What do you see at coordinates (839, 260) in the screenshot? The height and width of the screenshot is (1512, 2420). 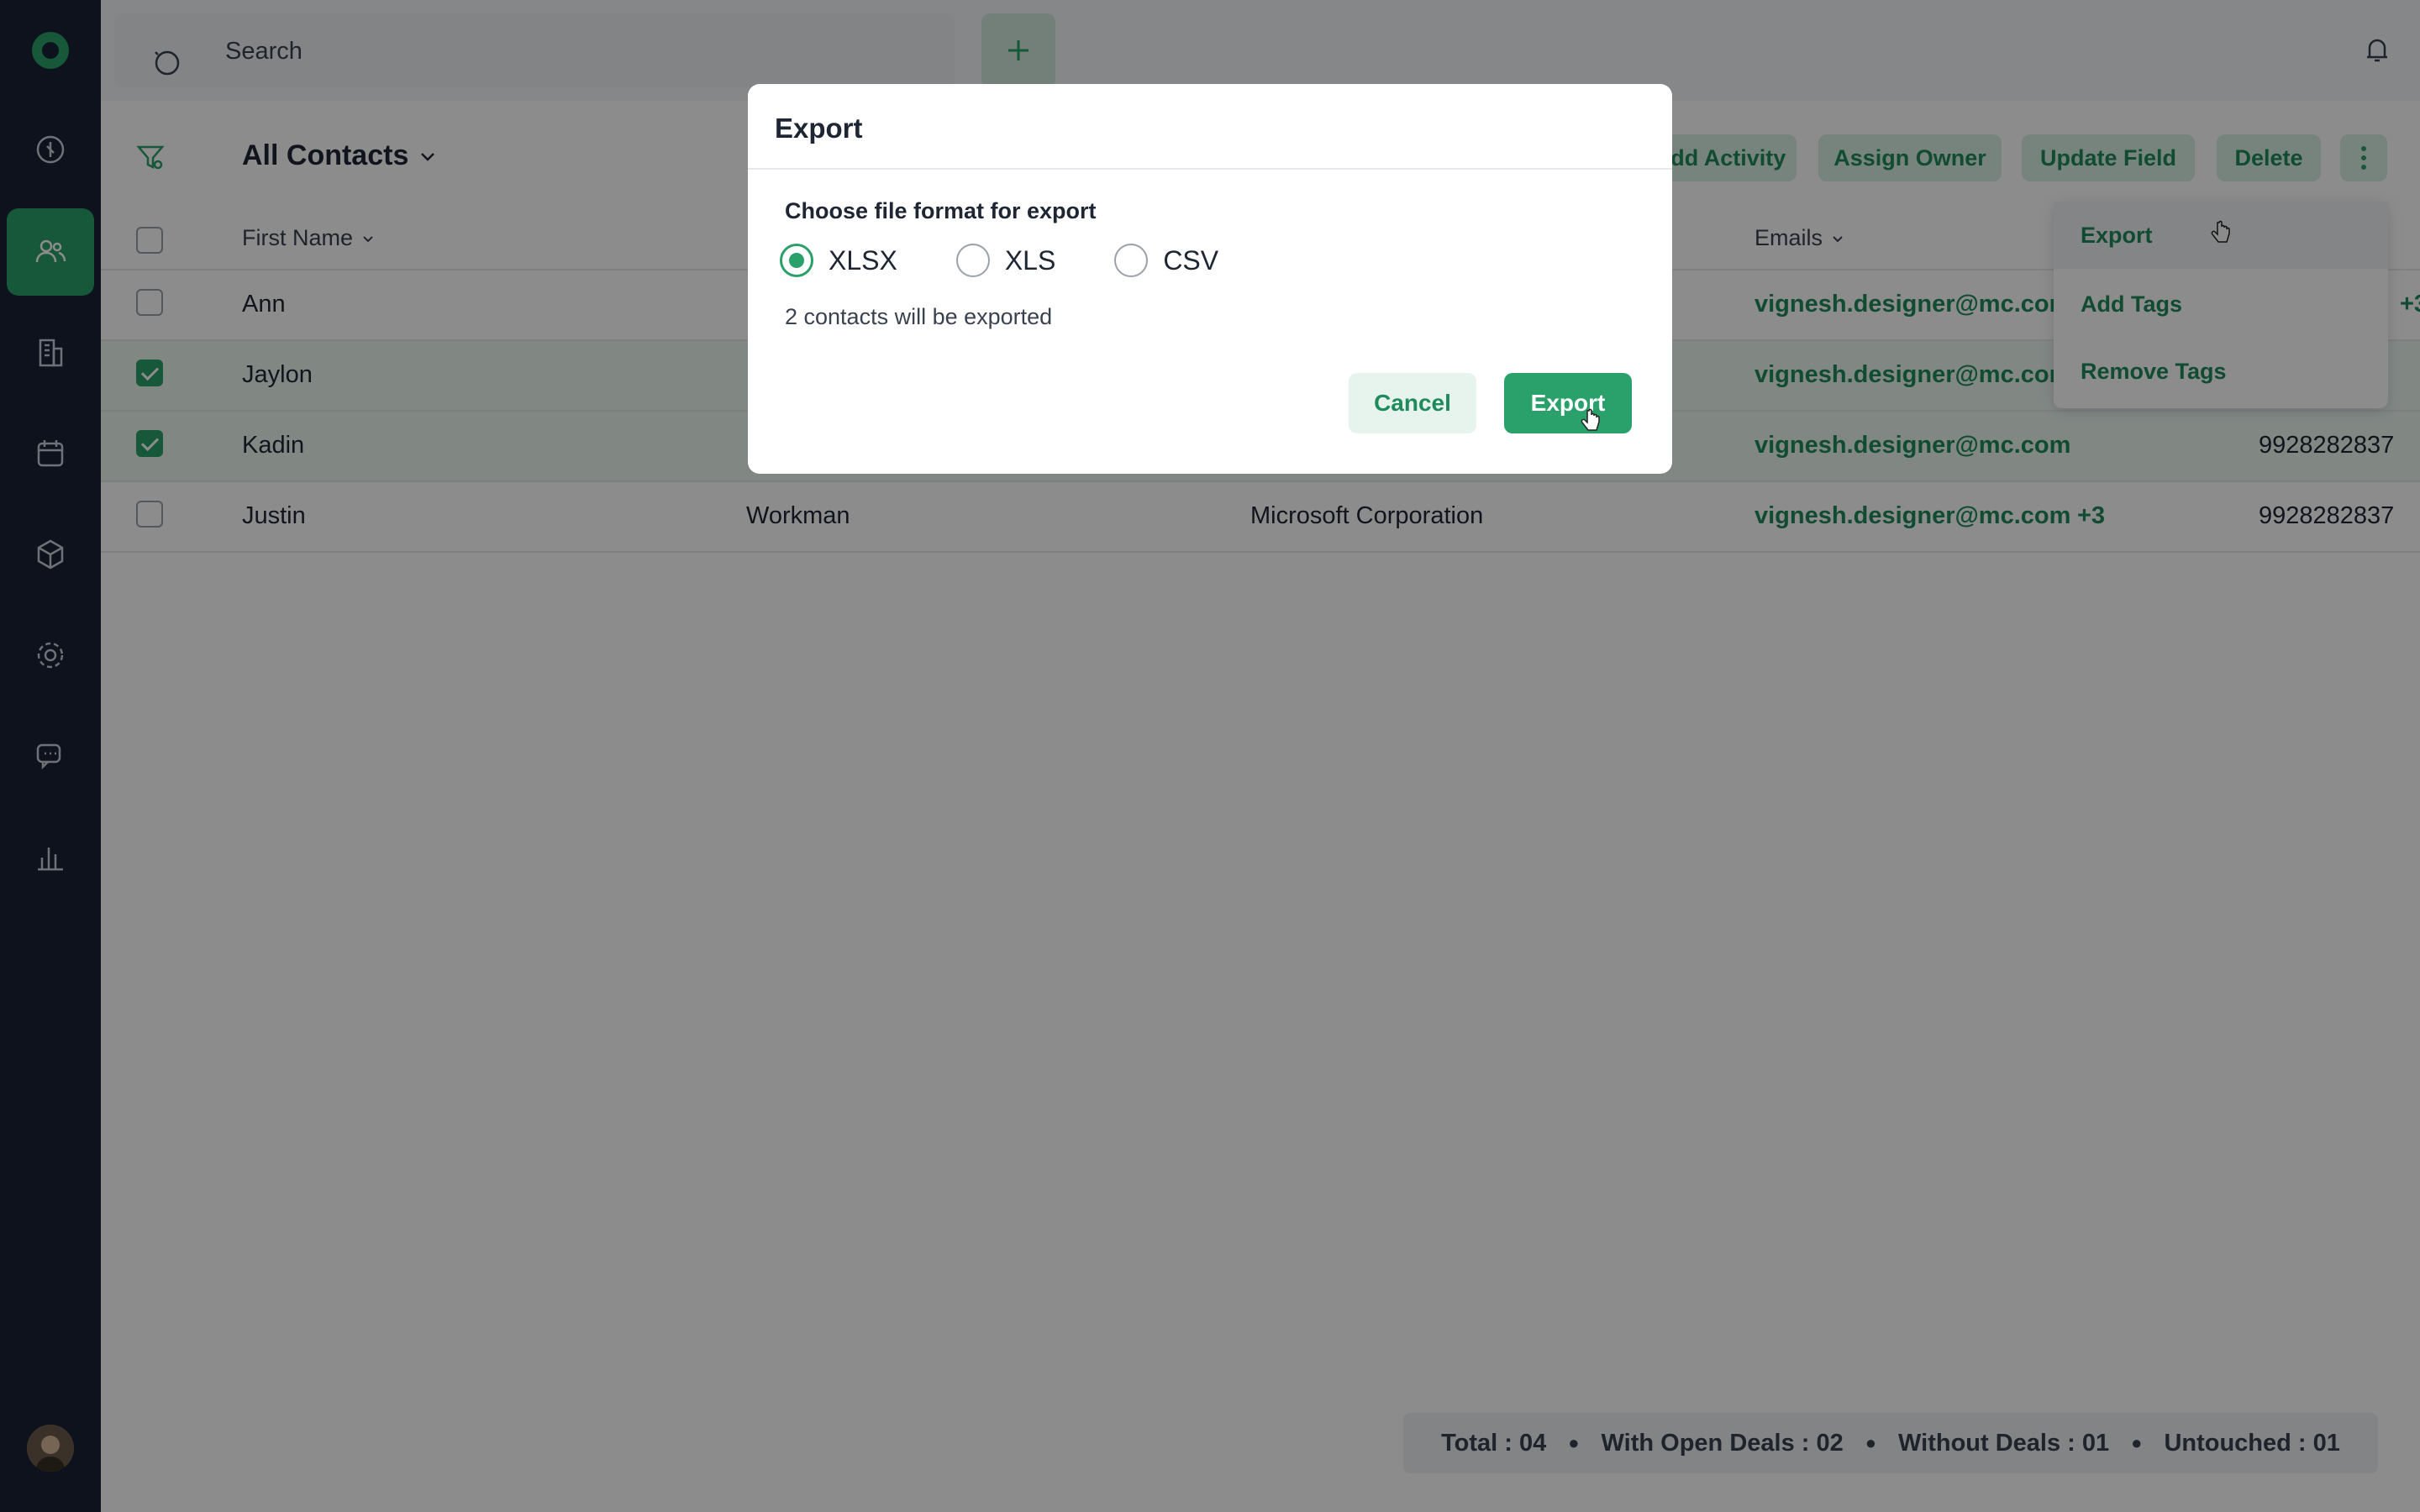 I see `radio-xlsx: XLSX` at bounding box center [839, 260].